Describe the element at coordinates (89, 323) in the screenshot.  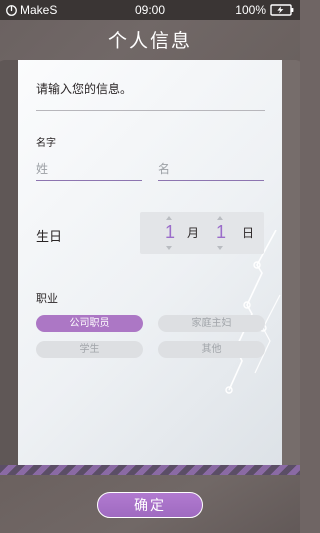
I see `occupation-option-company-employee: 公司职员` at that location.